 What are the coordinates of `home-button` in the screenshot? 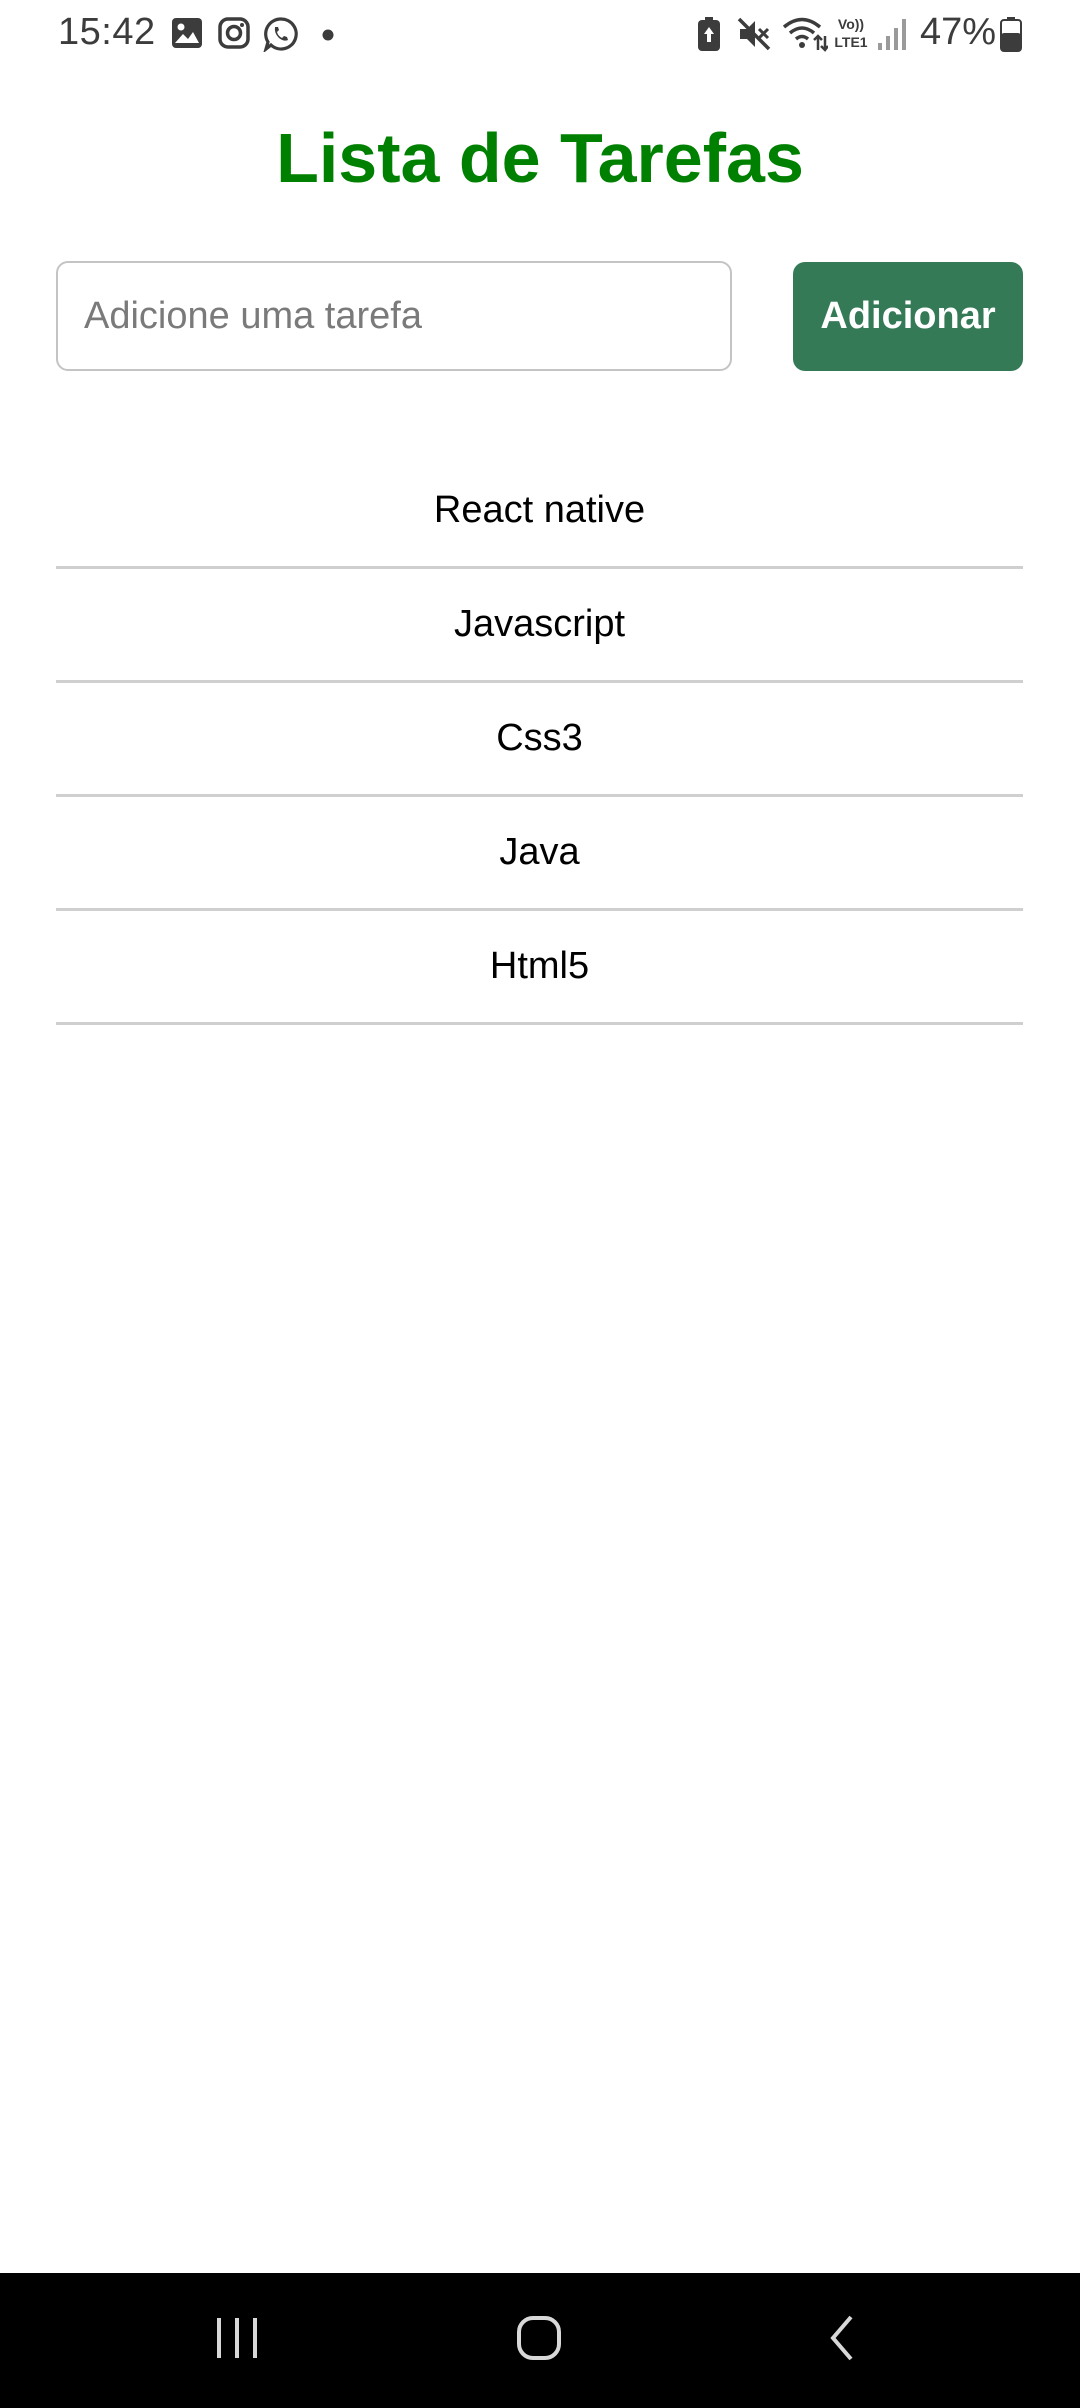 It's located at (539, 2340).